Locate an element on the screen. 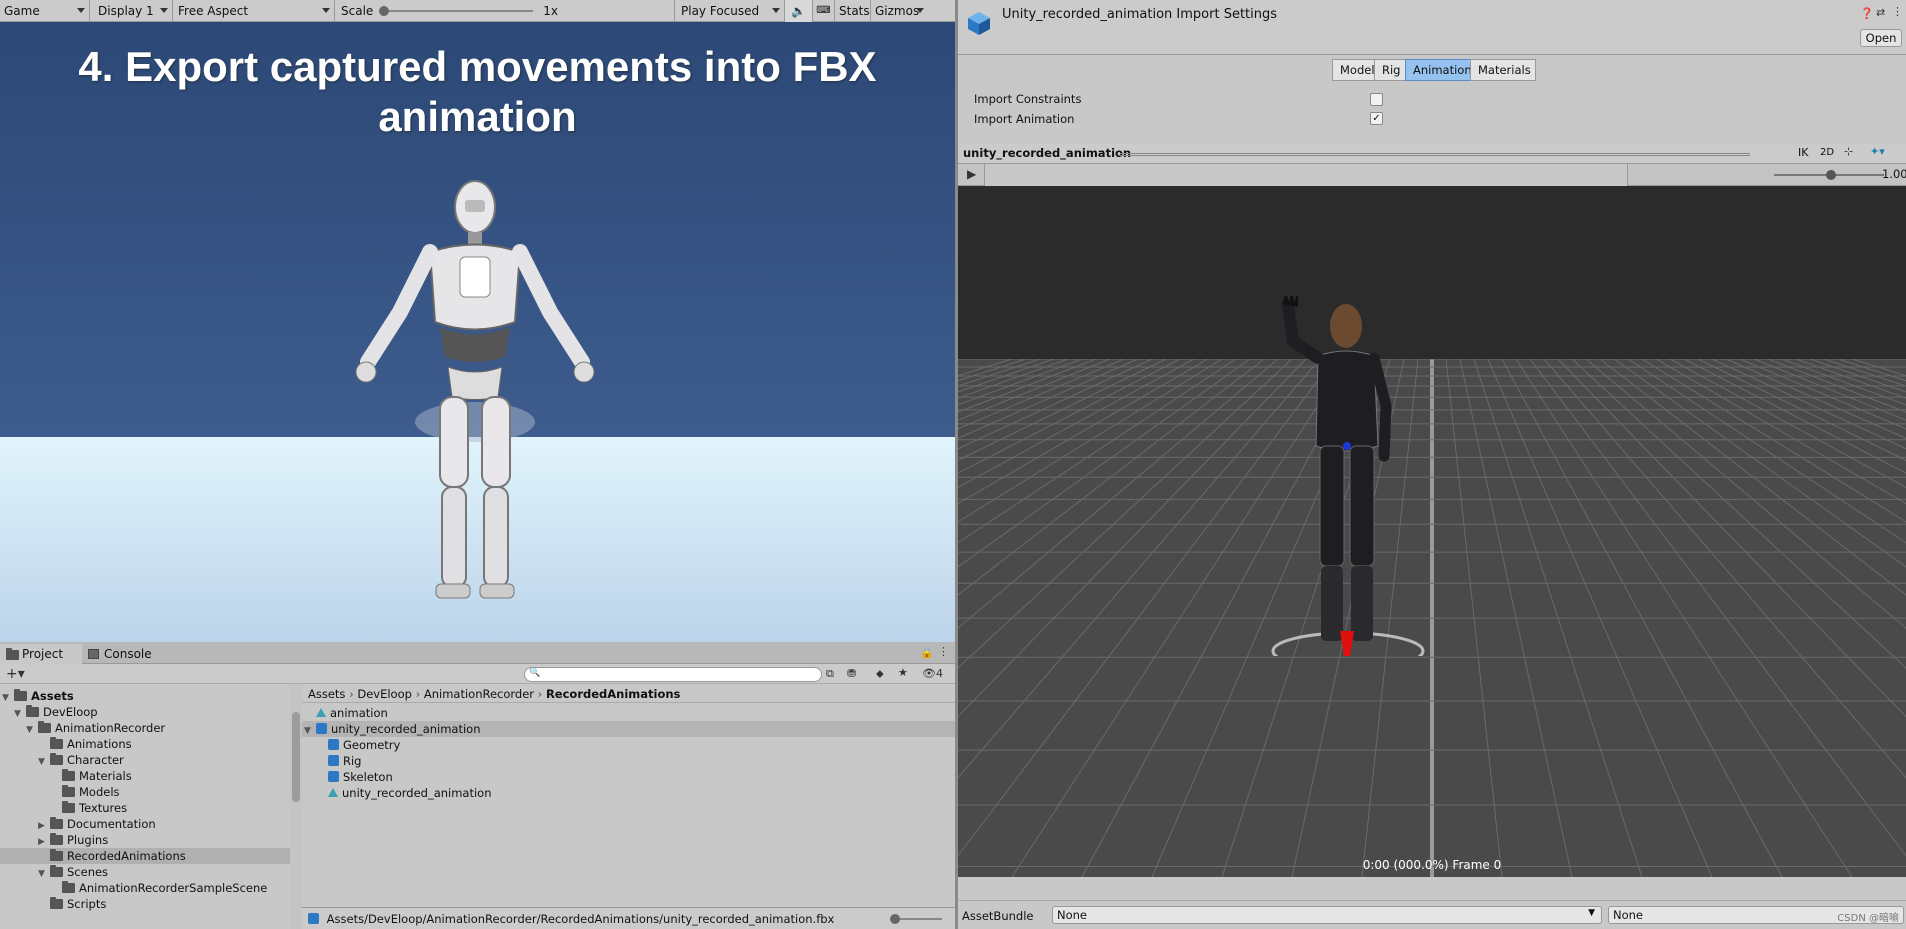 The width and height of the screenshot is (1906, 929). import-constraints-checkbox is located at coordinates (1376, 99).